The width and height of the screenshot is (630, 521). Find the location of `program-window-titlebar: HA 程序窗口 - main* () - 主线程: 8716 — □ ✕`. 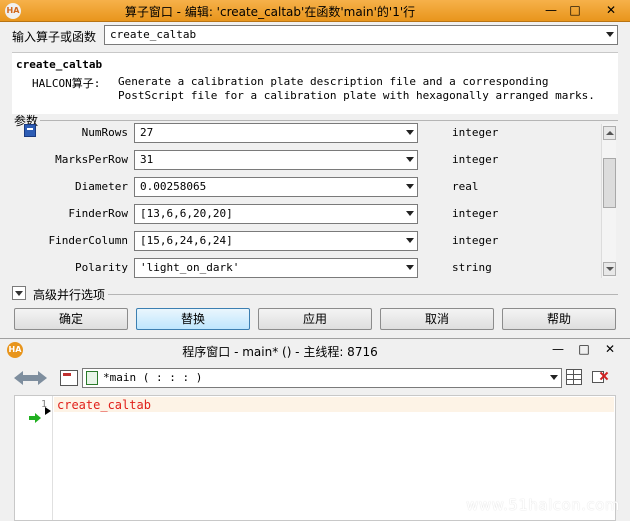

program-window-titlebar: HA 程序窗口 - main* () - 主线程: 8716 — □ ✕ is located at coordinates (315, 349).